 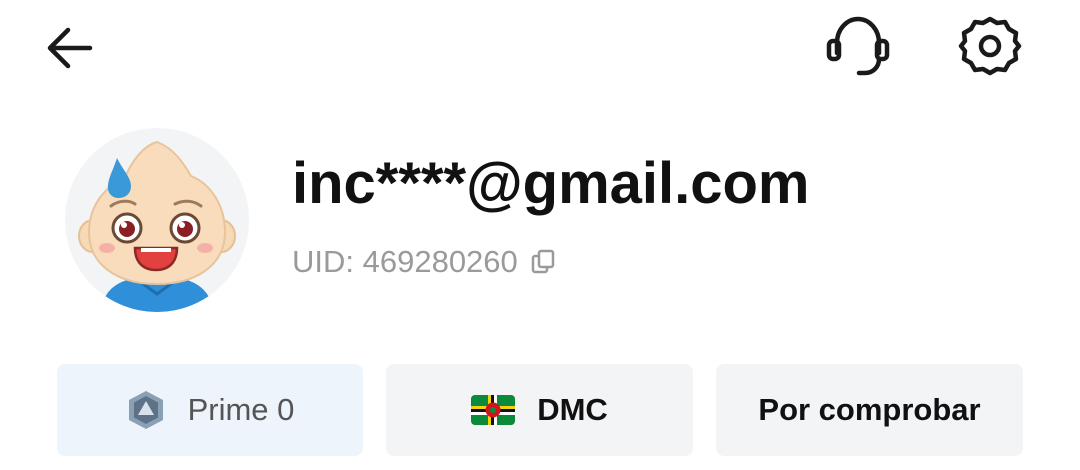 I want to click on gear-icon, so click(x=990, y=46).